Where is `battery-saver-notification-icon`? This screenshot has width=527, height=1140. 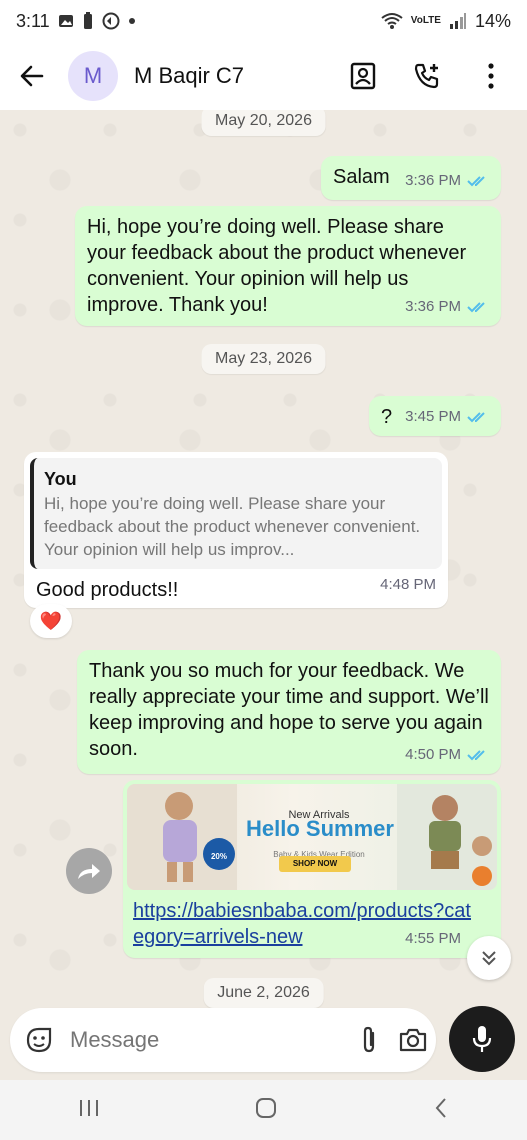
battery-saver-notification-icon is located at coordinates (88, 21).